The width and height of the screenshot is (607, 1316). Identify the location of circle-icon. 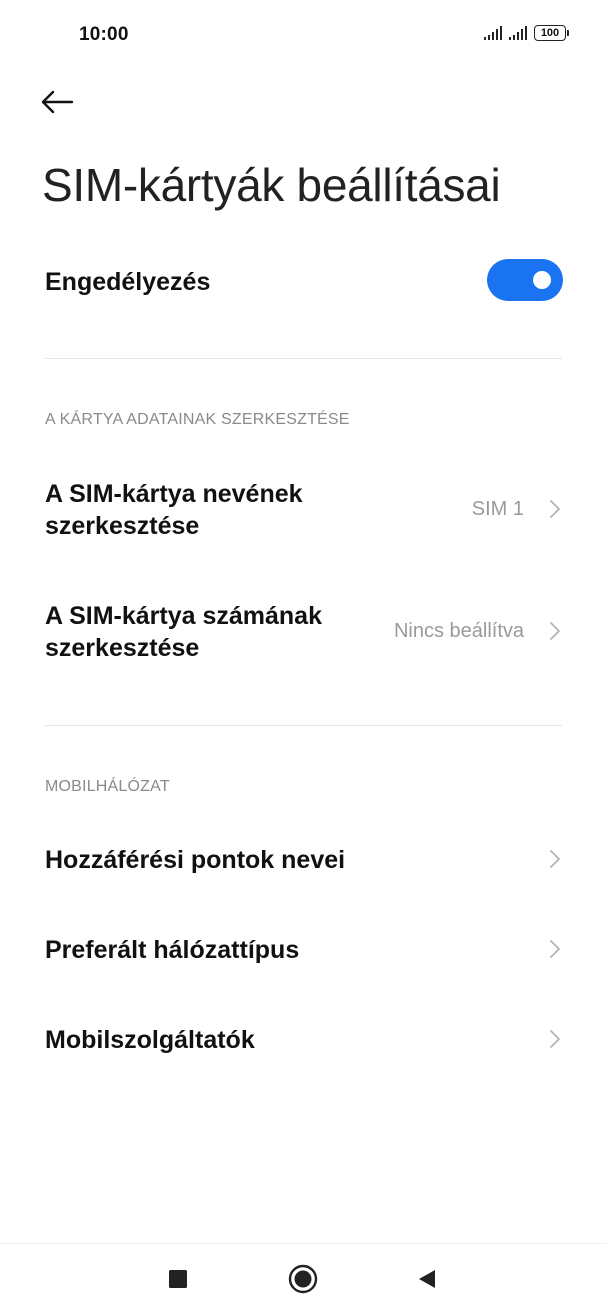
(303, 1279).